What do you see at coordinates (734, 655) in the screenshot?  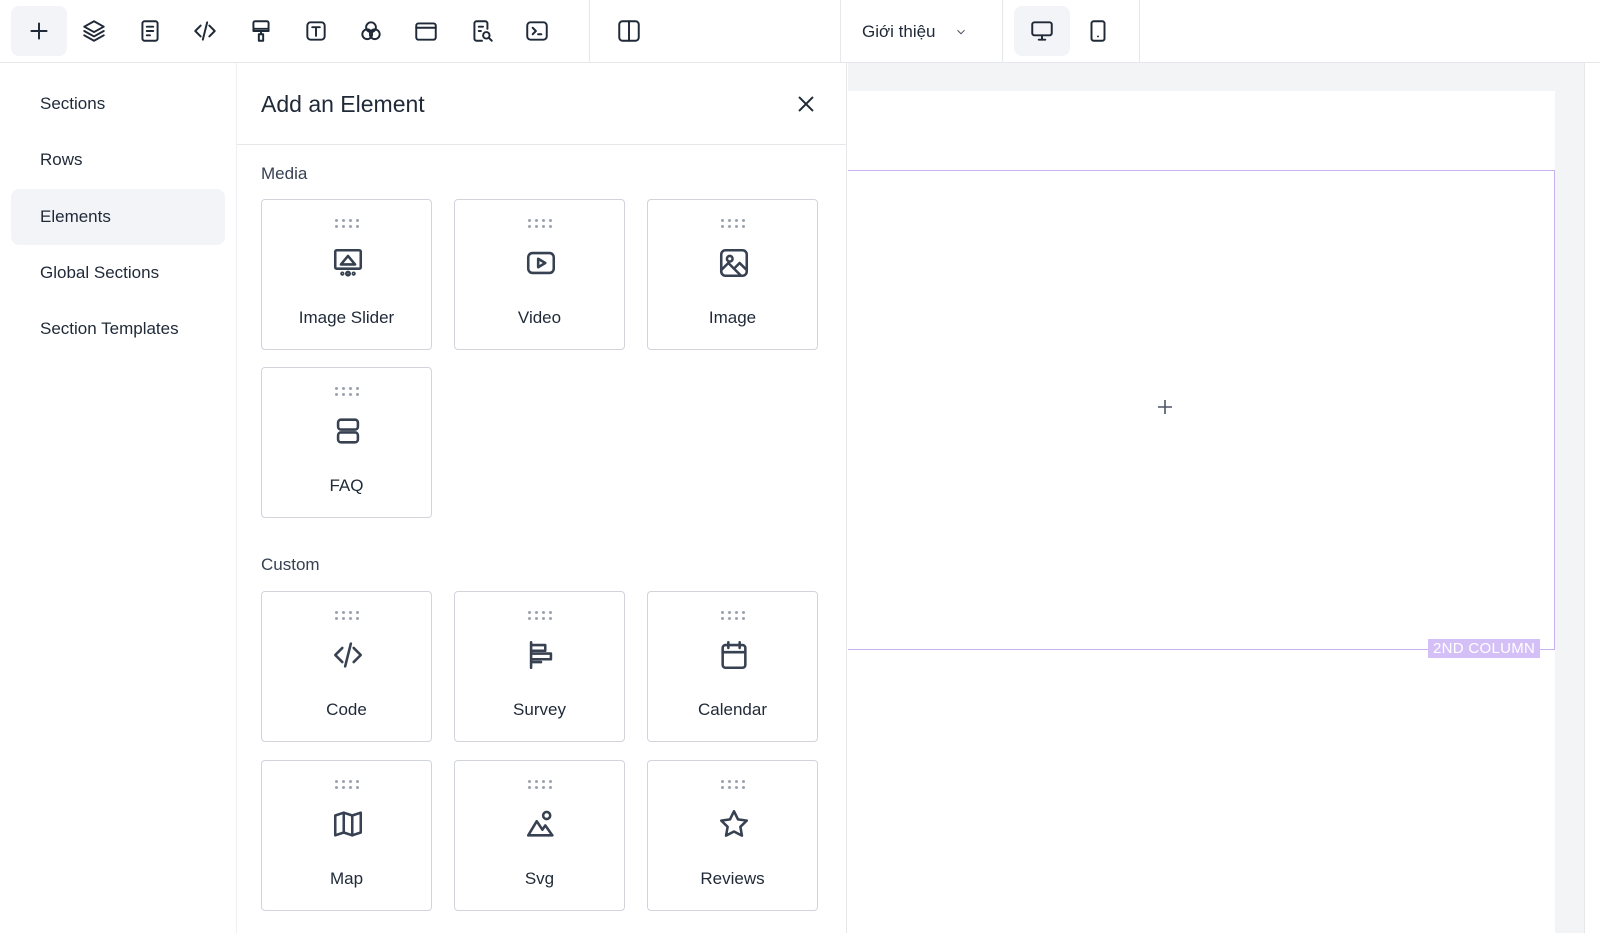 I see `calendar-icon` at bounding box center [734, 655].